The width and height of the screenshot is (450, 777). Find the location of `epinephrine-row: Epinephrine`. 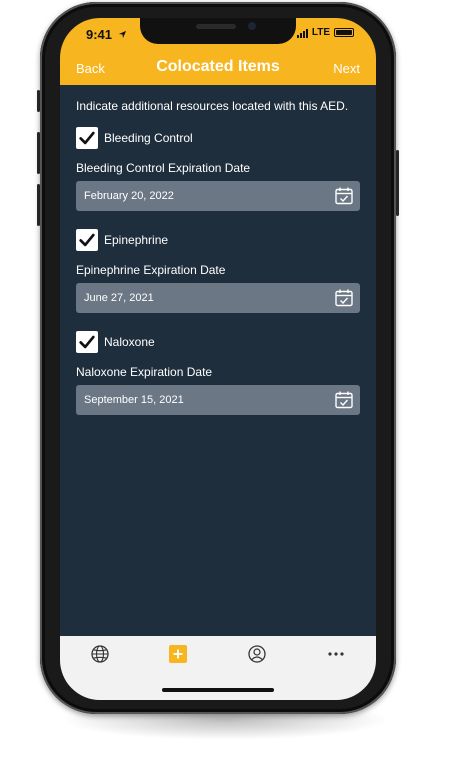

epinephrine-row: Epinephrine is located at coordinates (219, 240).